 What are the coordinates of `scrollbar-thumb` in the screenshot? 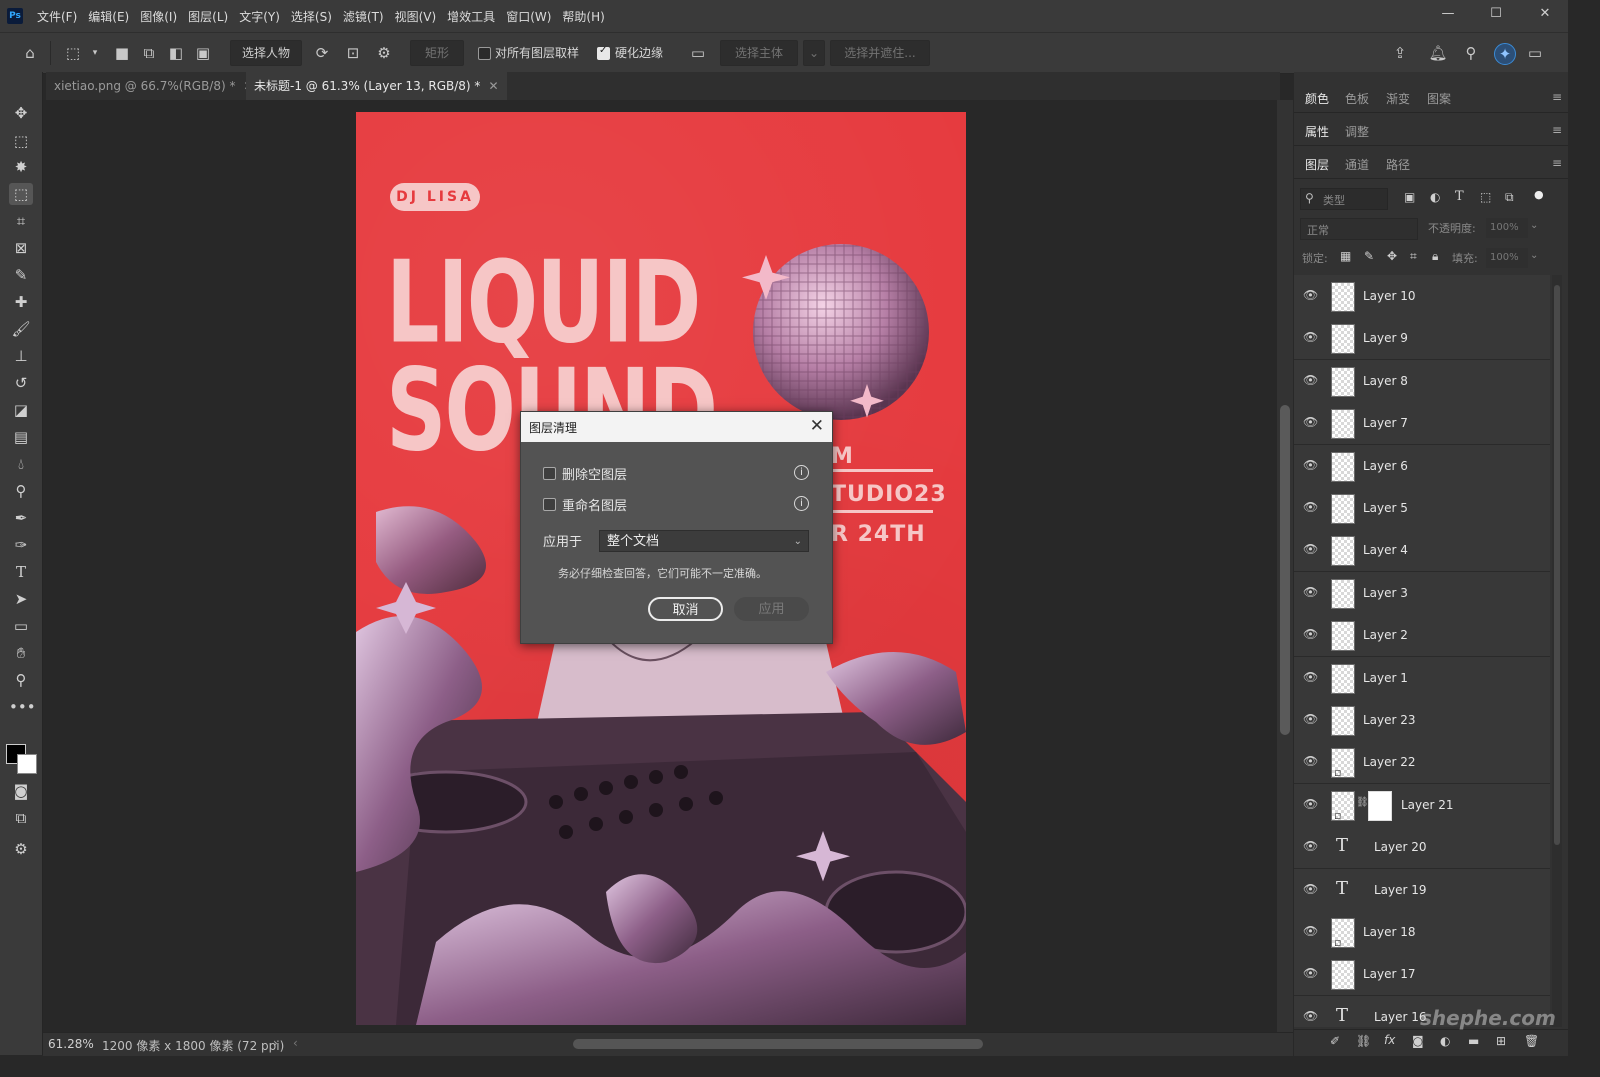 It's located at (1557, 565).